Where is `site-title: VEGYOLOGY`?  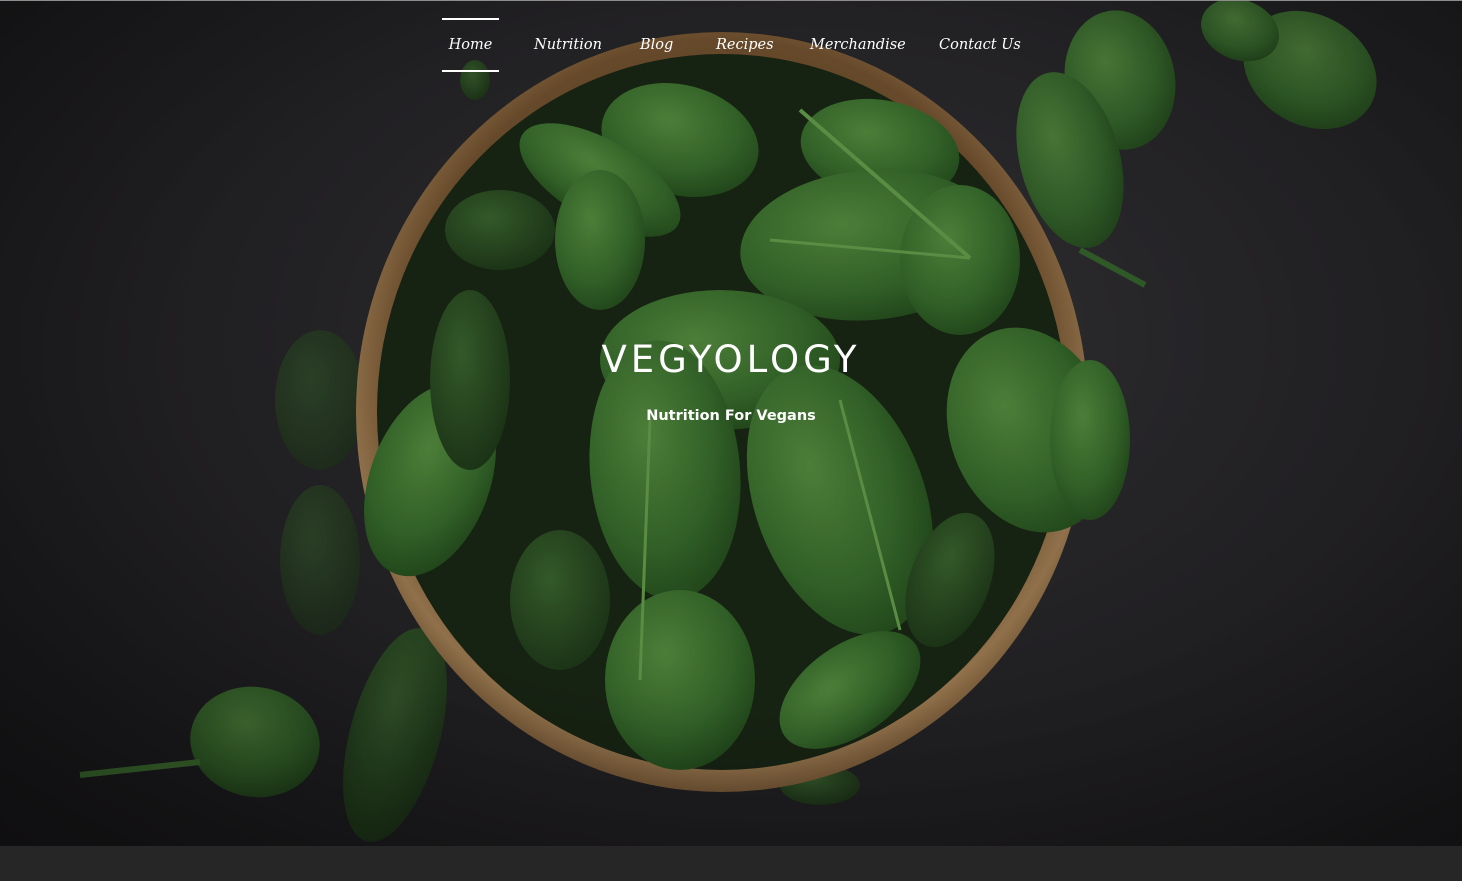 site-title: VEGYOLOGY is located at coordinates (731, 359).